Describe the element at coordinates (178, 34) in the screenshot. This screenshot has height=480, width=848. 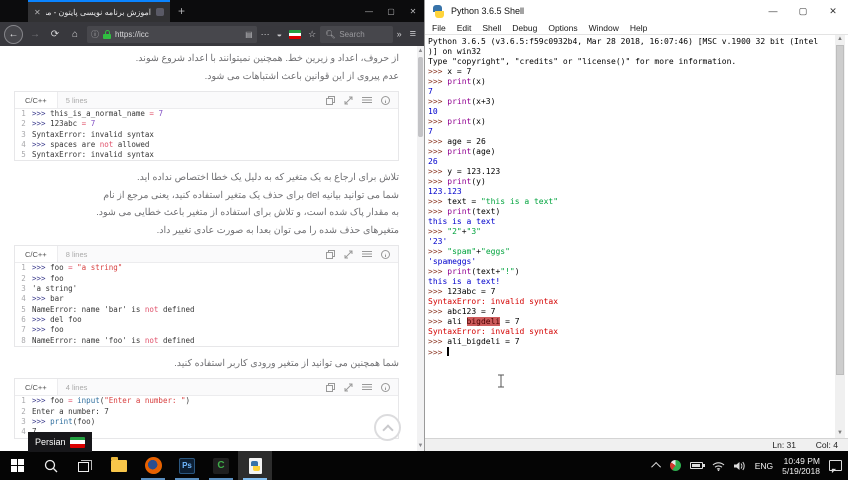
I see `url-text: https://icc` at that location.